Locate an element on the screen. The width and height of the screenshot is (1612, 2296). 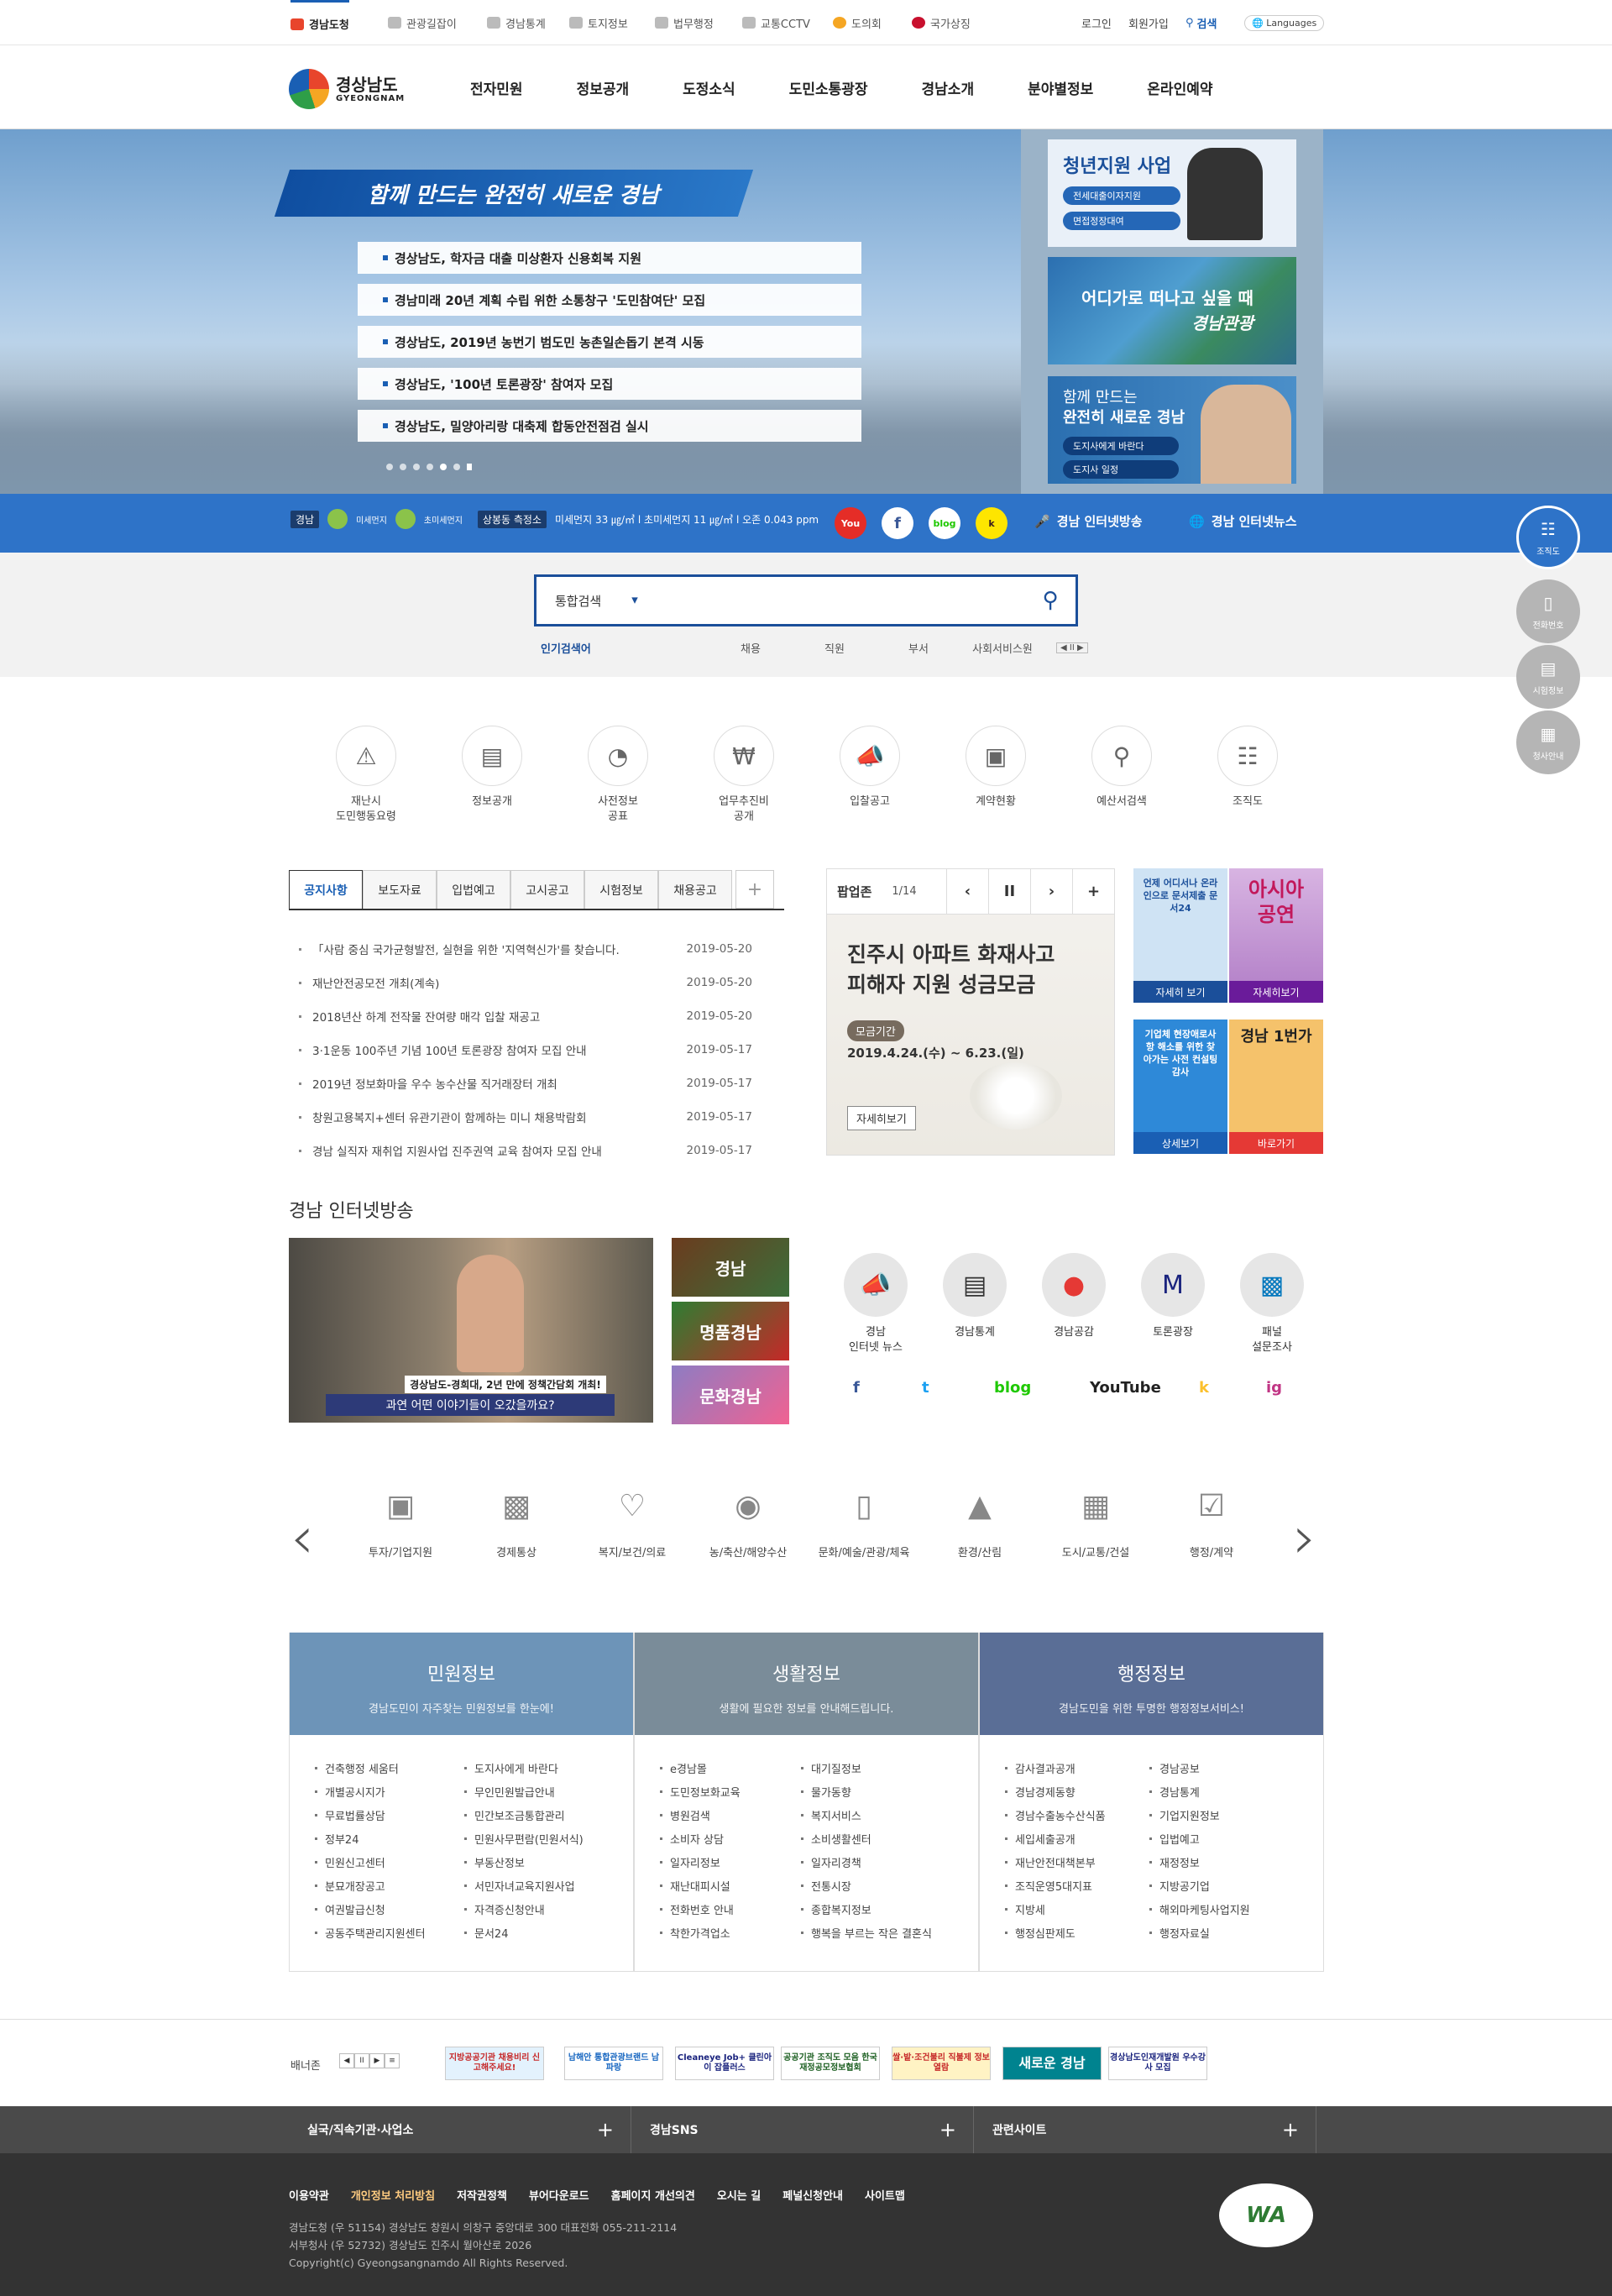
login-link: 로그인 is located at coordinates (1096, 23).